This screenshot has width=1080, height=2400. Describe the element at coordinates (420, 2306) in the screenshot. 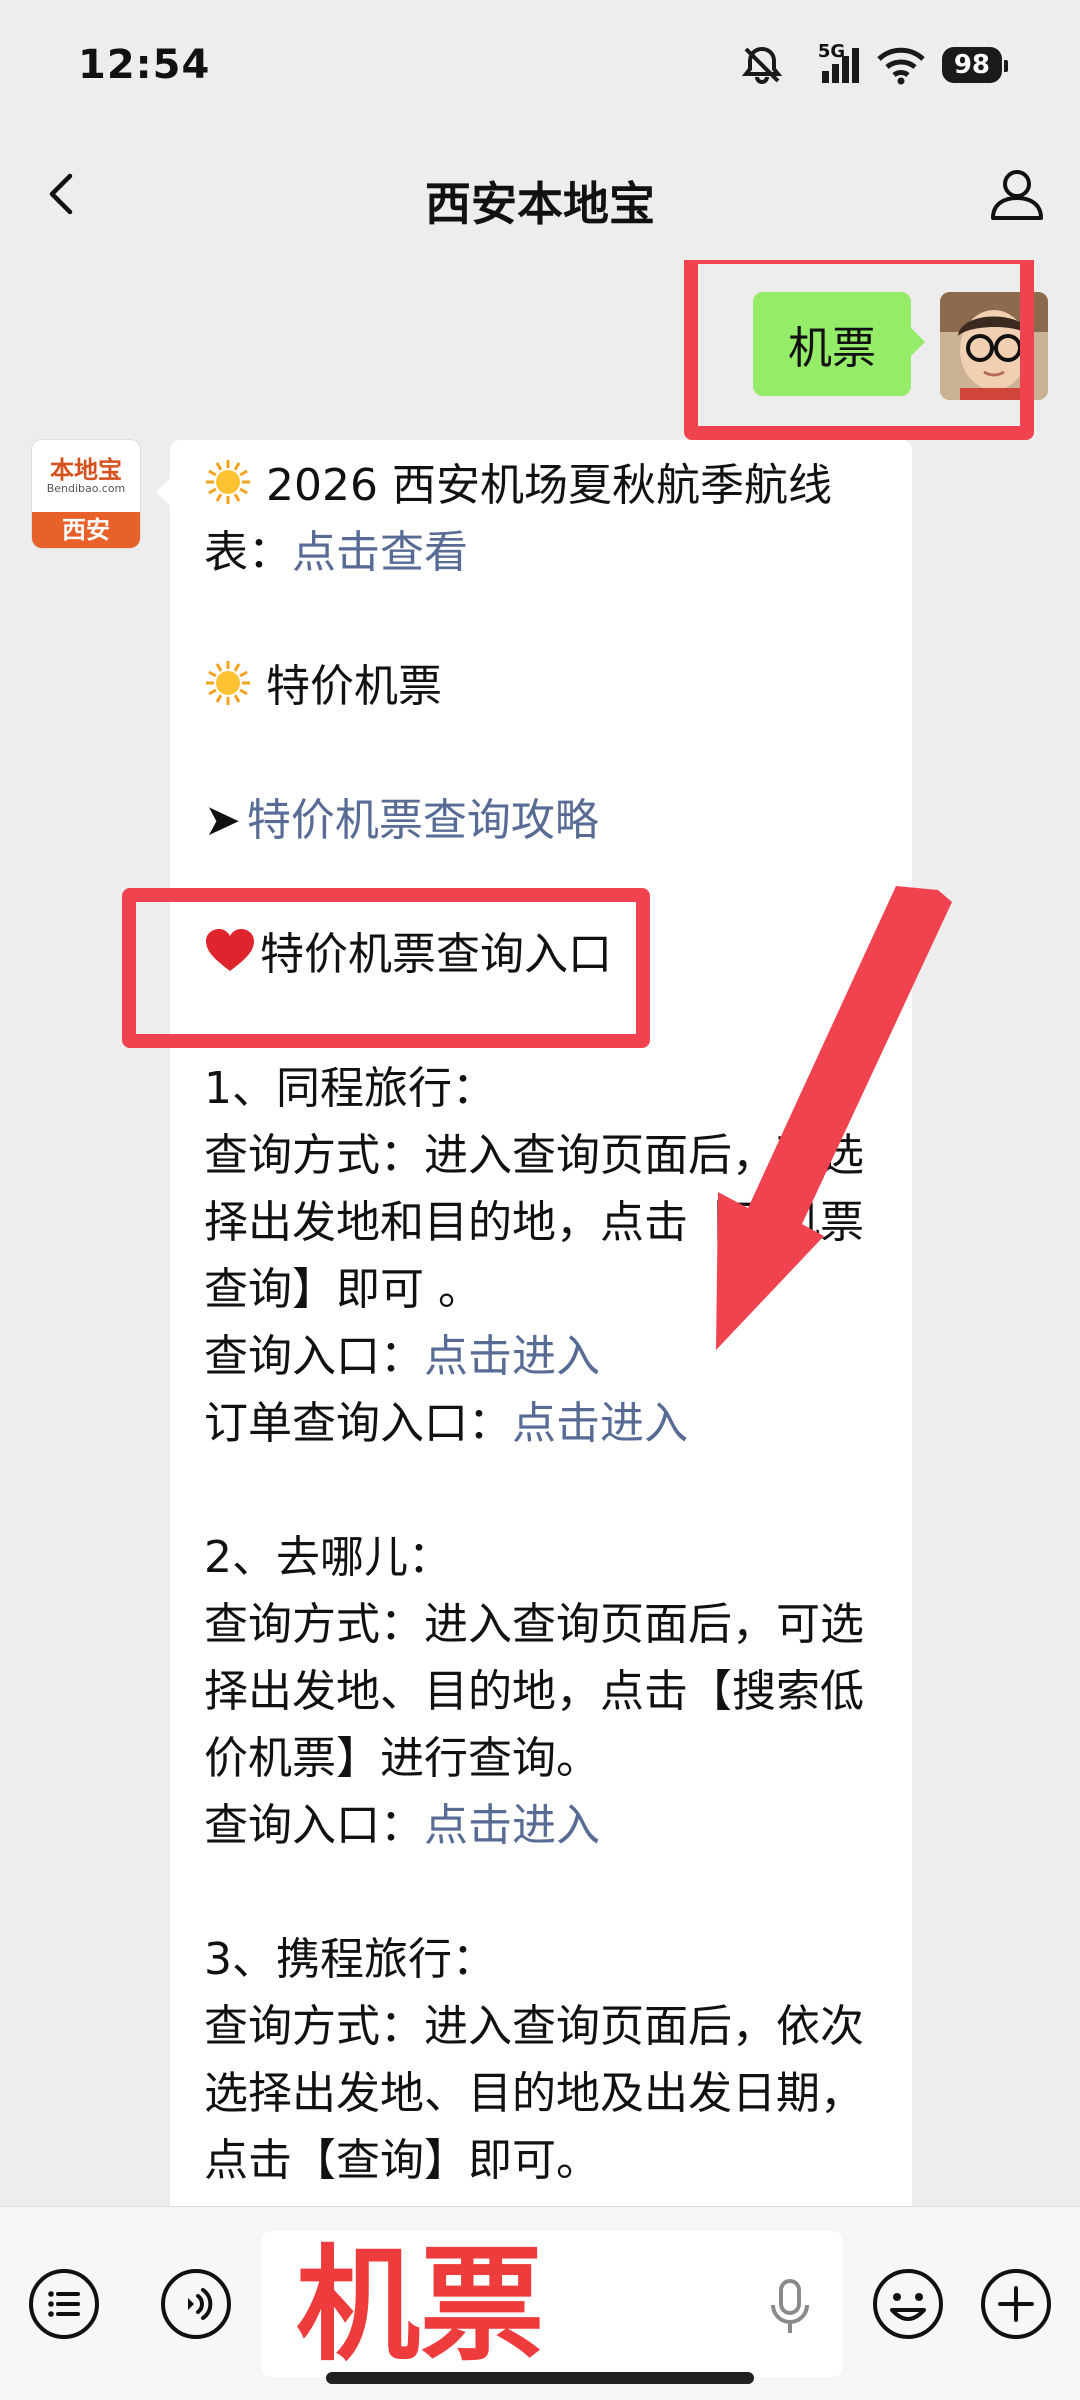

I see `message-input-text: 机票` at that location.